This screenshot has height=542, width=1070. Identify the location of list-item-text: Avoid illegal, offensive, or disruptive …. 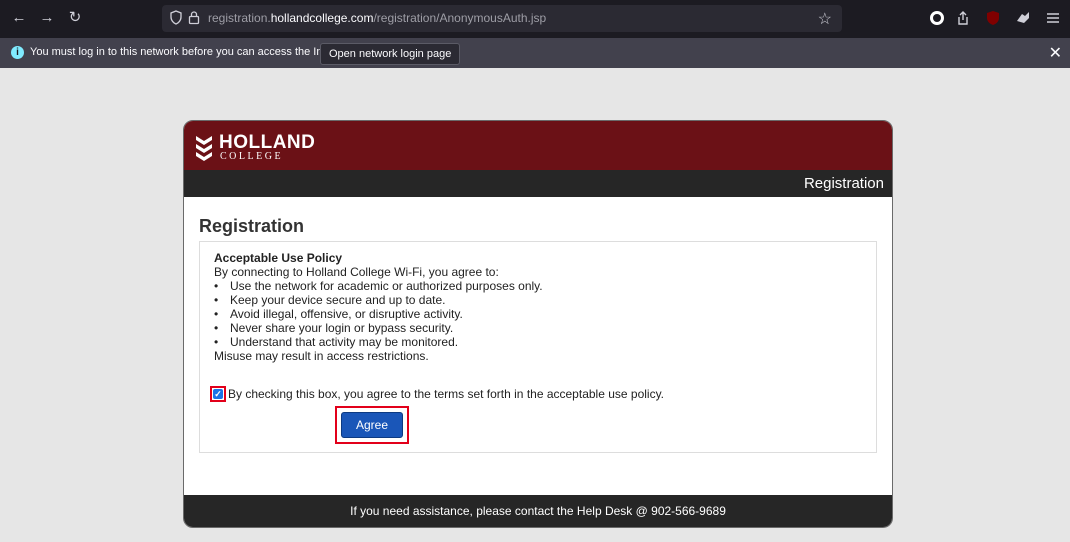
(346, 314).